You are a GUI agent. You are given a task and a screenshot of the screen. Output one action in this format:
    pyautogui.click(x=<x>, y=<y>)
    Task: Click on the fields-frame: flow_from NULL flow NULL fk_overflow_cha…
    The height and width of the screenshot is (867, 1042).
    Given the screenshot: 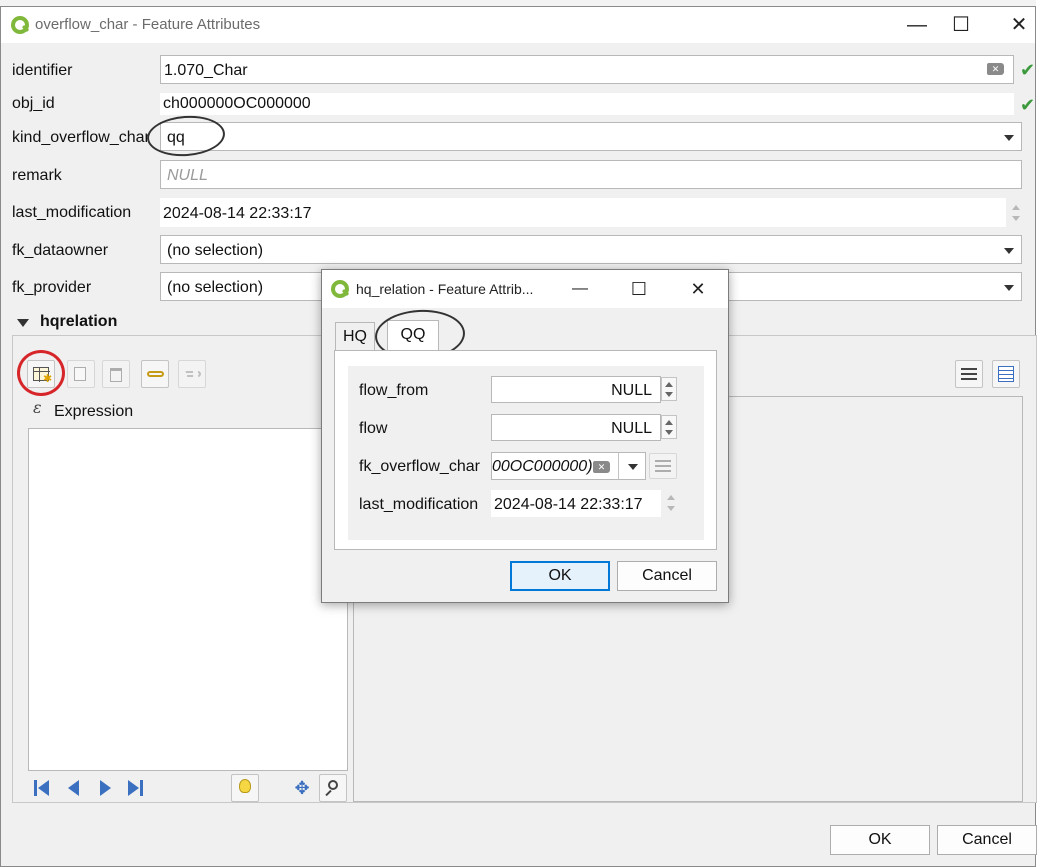 What is the action you would take?
    pyautogui.click(x=526, y=453)
    